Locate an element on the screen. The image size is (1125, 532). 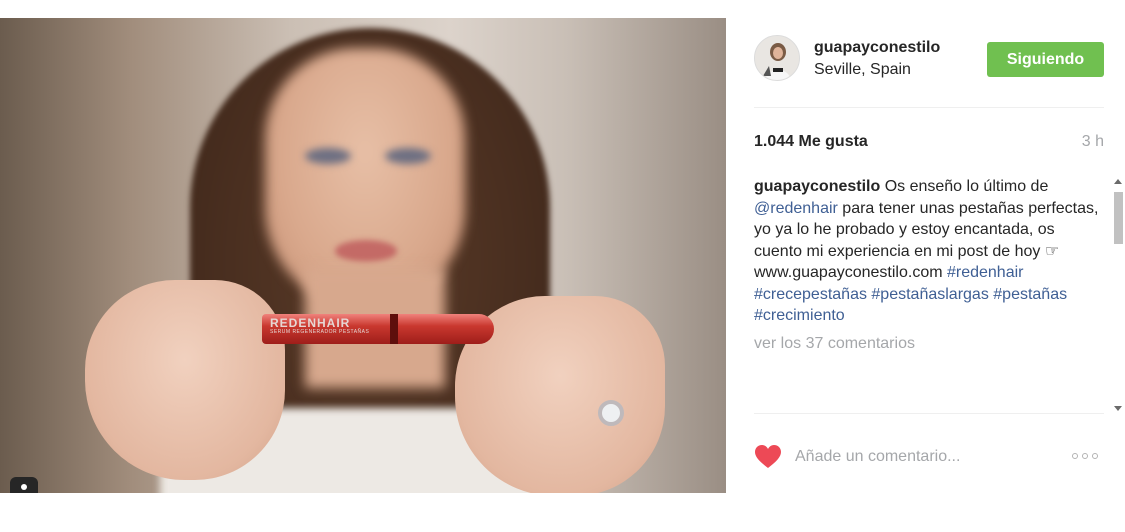
add-comment-bar is located at coordinates (929, 458).